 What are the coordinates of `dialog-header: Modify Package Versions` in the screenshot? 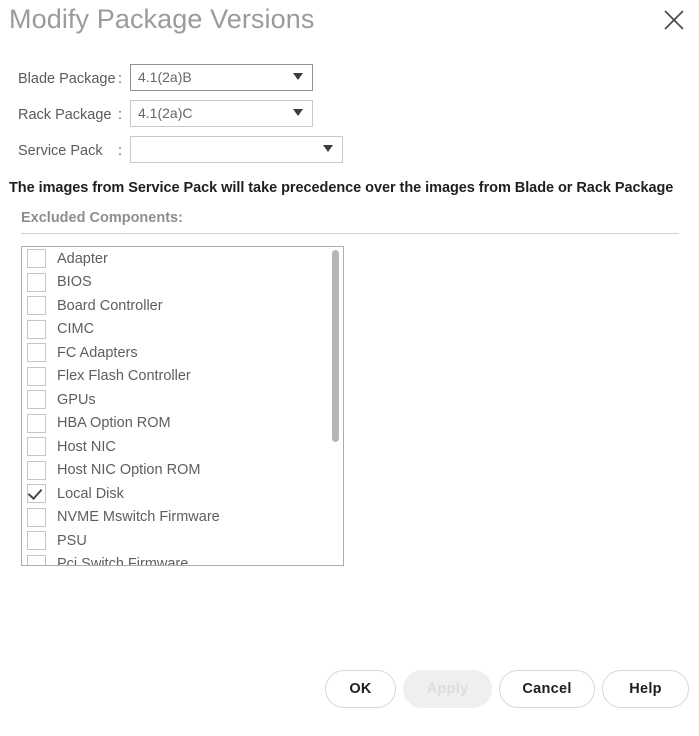 It's located at (349, 28).